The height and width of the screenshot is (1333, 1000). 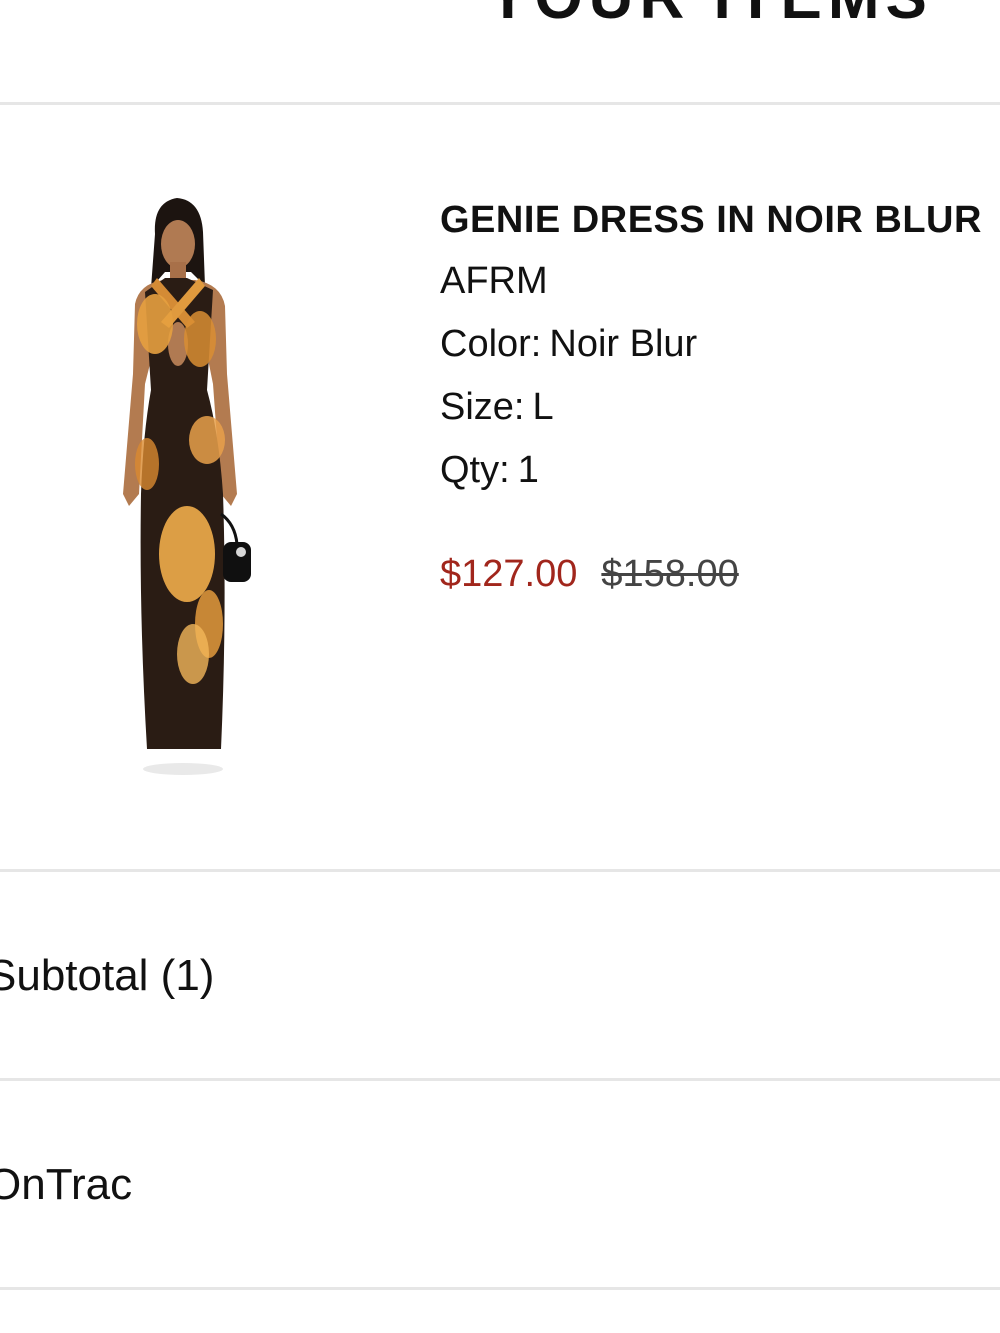 I want to click on size-value: L, so click(x=543, y=407).